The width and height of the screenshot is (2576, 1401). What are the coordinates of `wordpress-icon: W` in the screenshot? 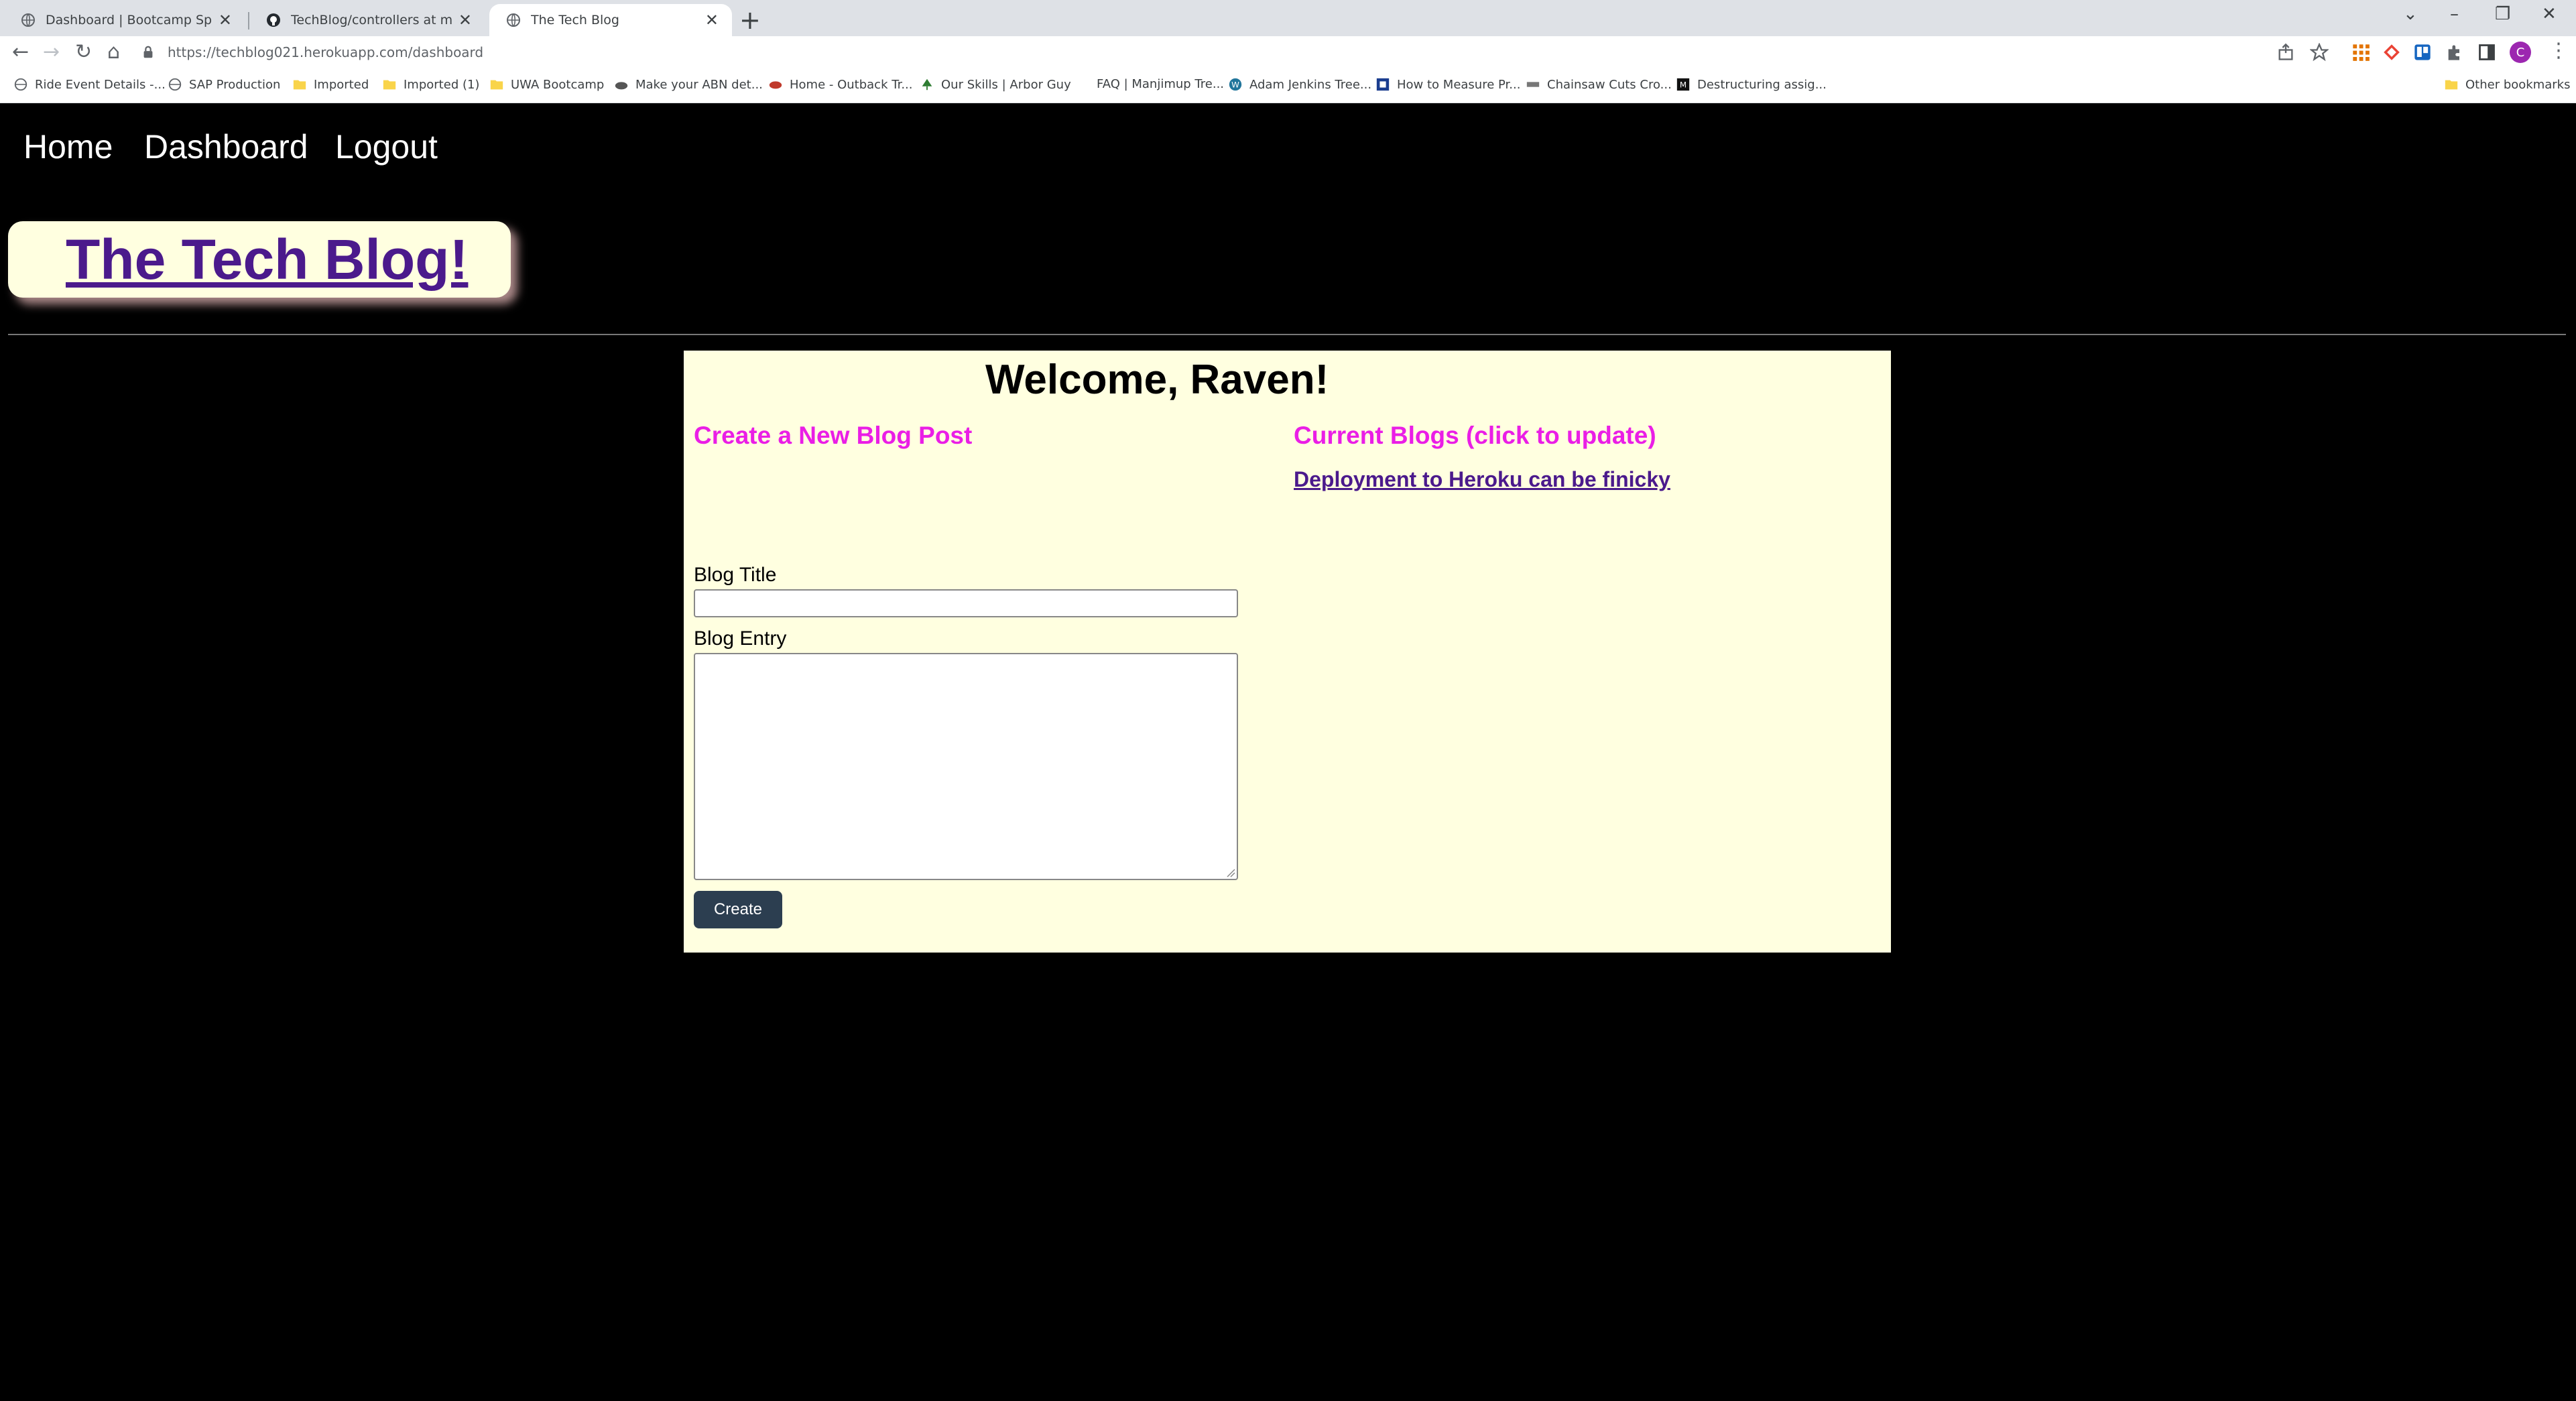 It's located at (1235, 84).